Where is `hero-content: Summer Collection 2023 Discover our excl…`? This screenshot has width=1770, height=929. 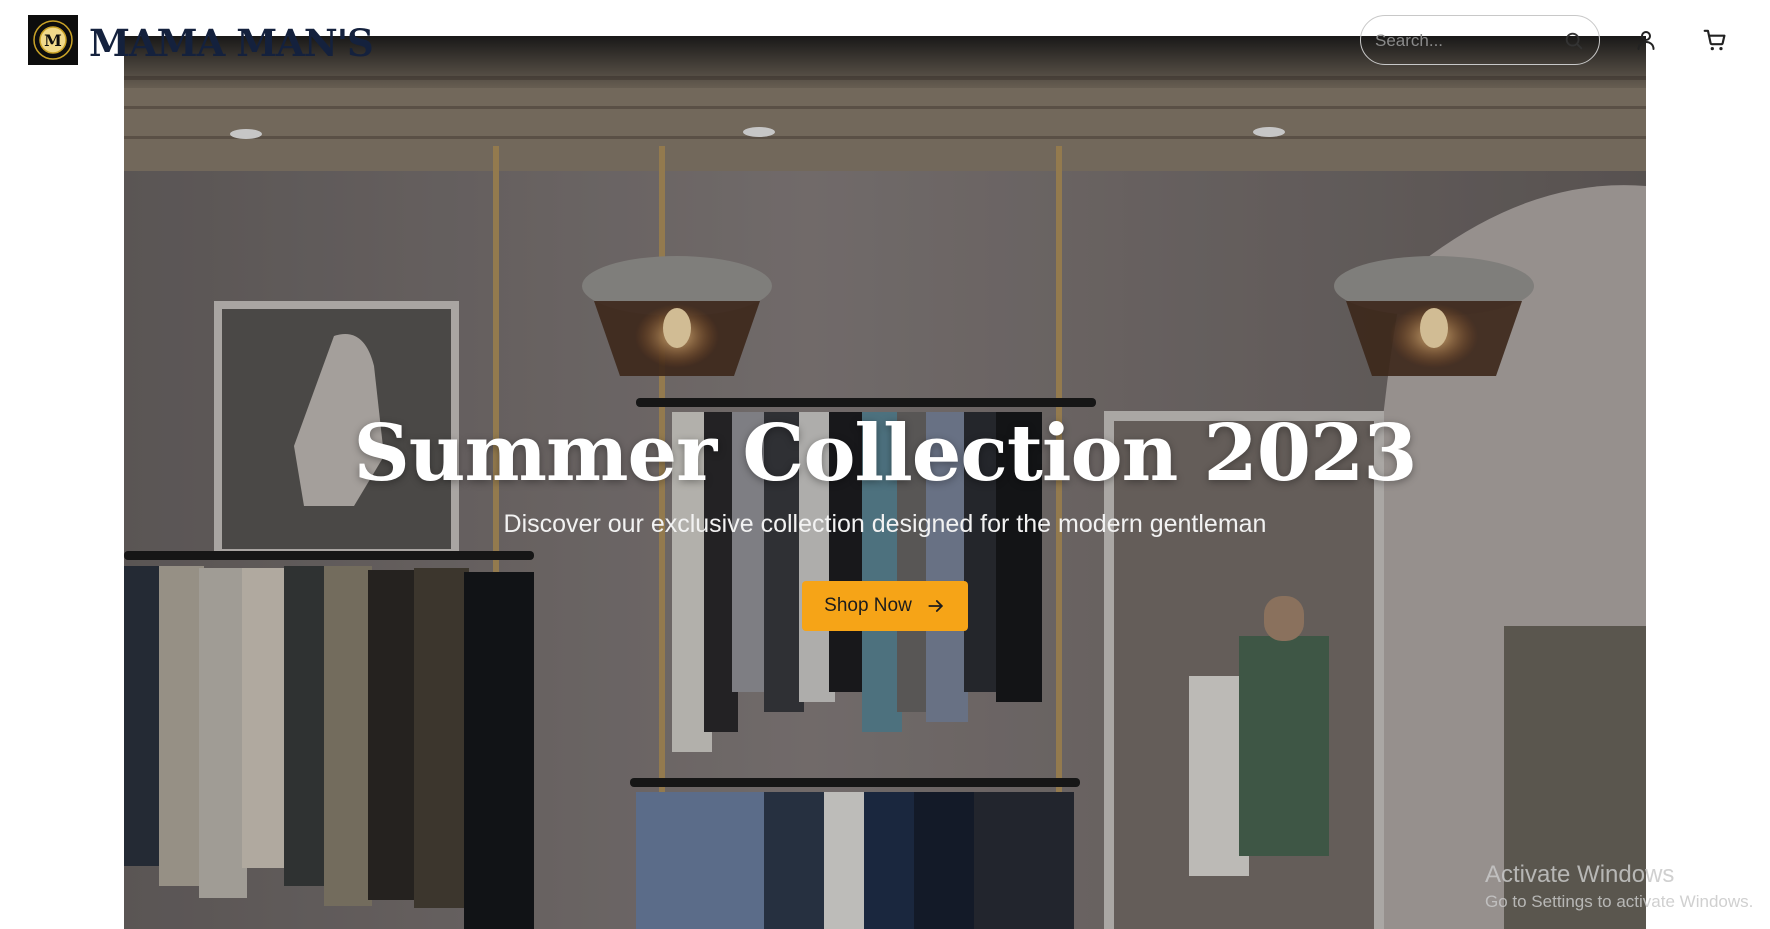
hero-content: Summer Collection 2023 Discover our excl… is located at coordinates (885, 473).